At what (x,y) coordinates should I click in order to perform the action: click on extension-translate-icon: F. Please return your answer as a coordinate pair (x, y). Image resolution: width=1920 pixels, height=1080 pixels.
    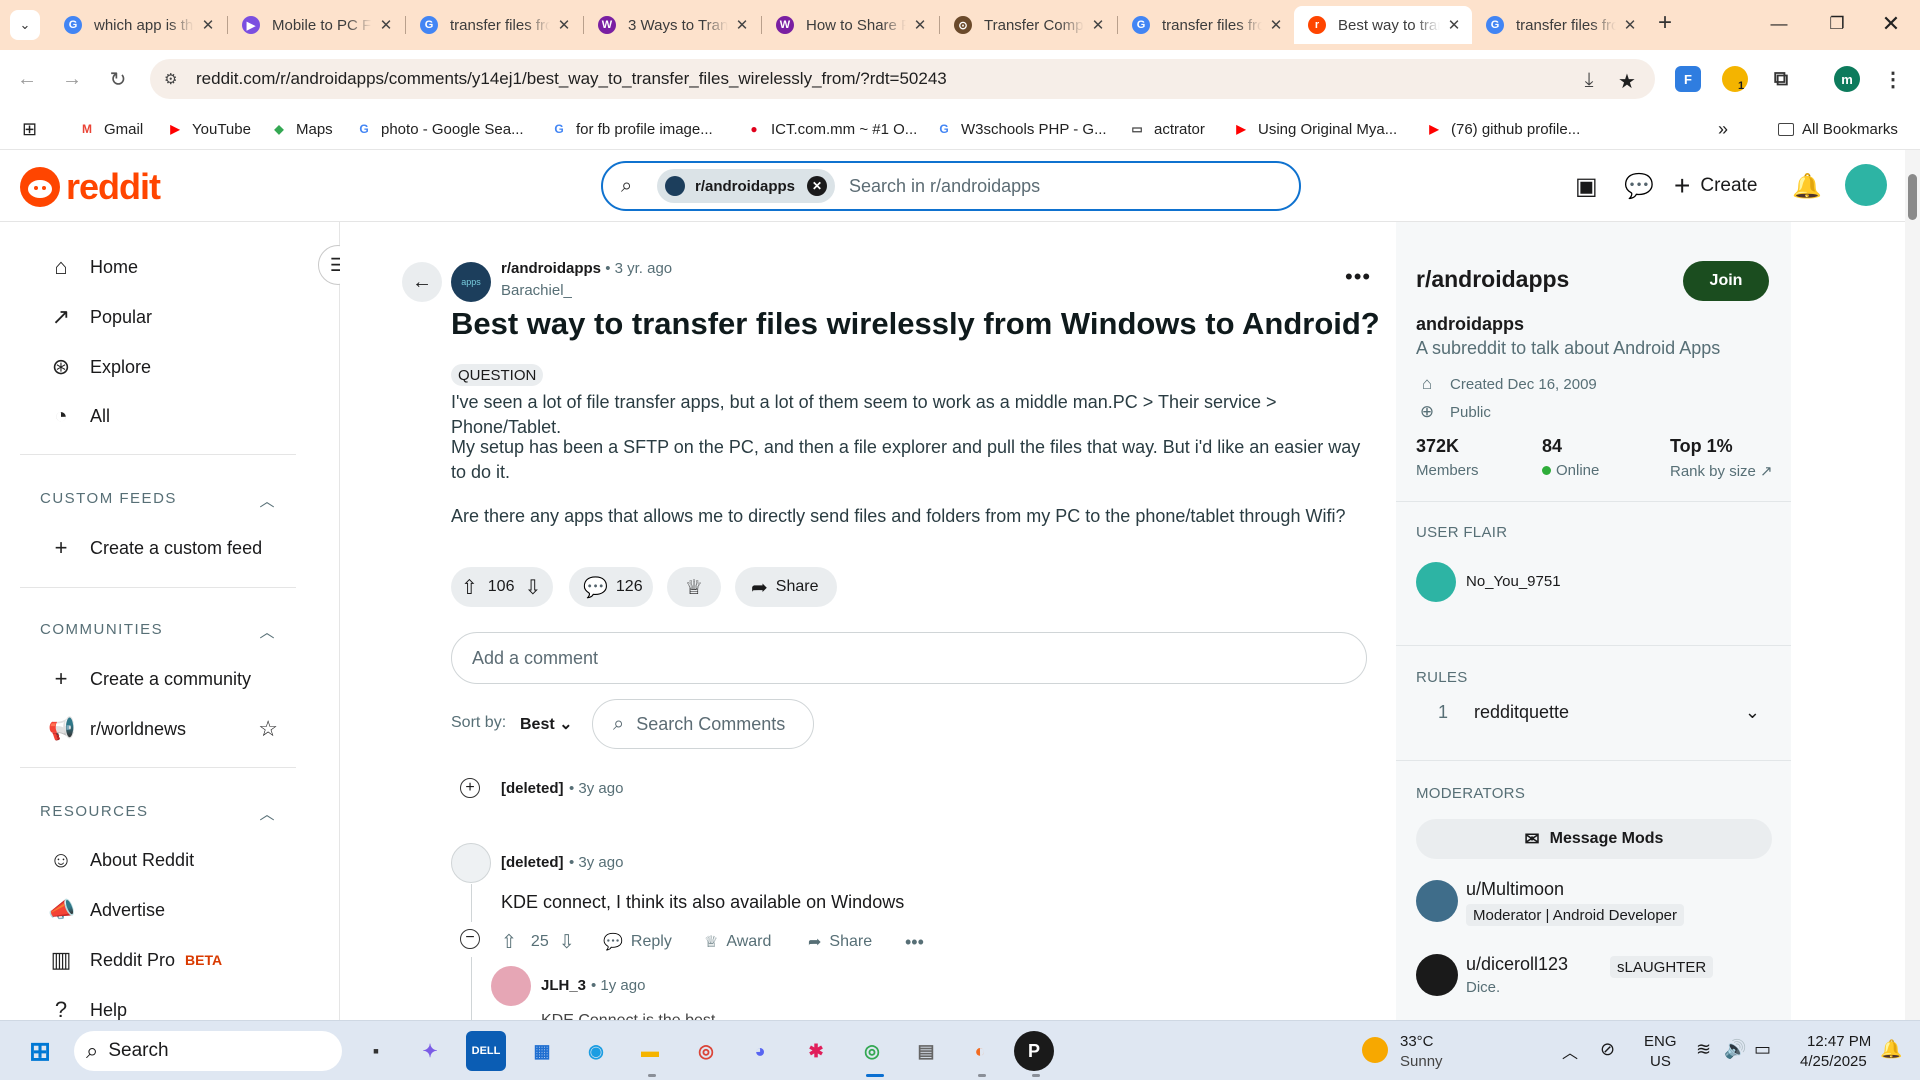
    Looking at the image, I should click on (1688, 79).